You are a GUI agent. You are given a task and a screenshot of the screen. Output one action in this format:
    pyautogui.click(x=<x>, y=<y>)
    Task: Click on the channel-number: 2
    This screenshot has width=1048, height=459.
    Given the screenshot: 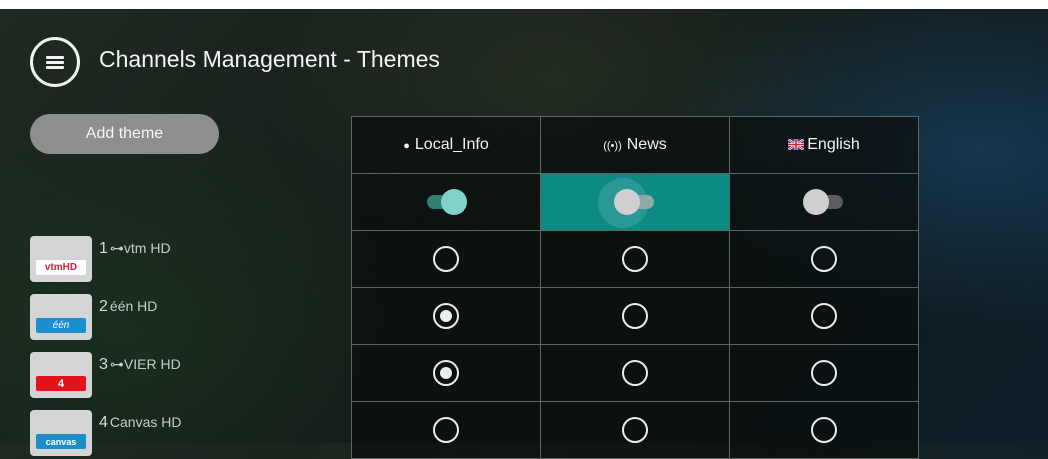 What is the action you would take?
    pyautogui.click(x=103, y=306)
    